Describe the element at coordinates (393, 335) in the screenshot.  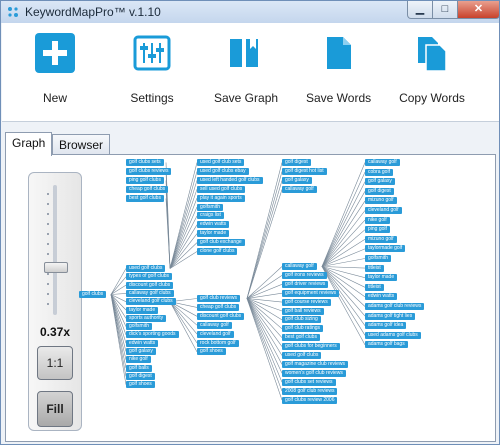
I see `keyword-node: used adams golf clubs` at that location.